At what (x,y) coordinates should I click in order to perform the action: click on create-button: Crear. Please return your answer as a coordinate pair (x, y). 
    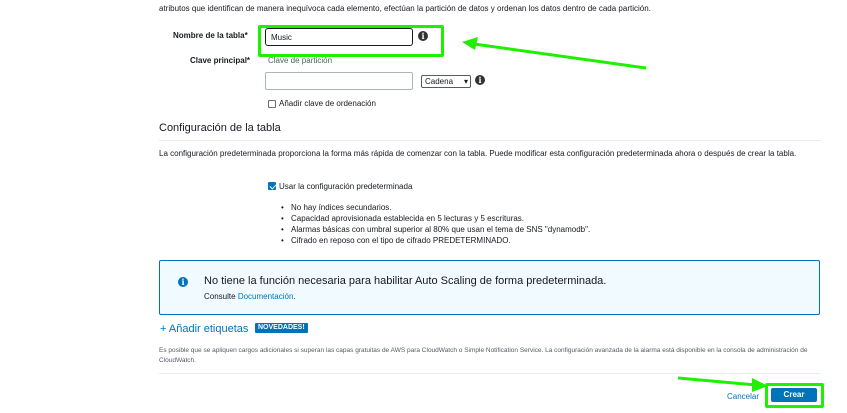
    Looking at the image, I should click on (794, 395).